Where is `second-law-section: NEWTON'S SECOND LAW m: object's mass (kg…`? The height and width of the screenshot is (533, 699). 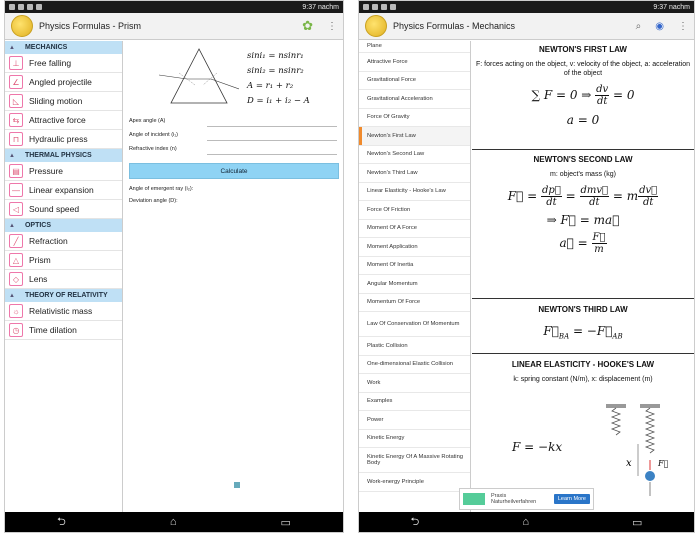
second-law-section: NEWTON'S SECOND LAW m: object's mass (kg… is located at coordinates (583, 203).